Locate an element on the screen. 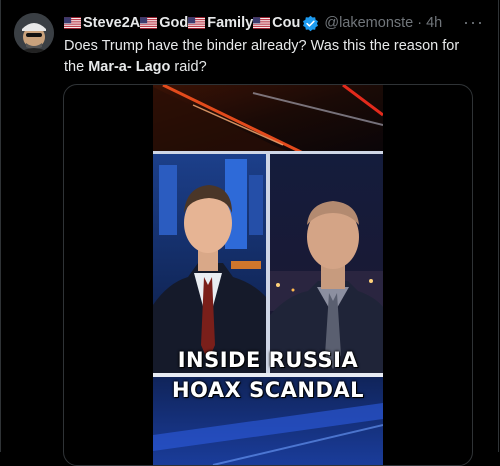  display-name: Steve2A God Family Cou is located at coordinates (182, 23).